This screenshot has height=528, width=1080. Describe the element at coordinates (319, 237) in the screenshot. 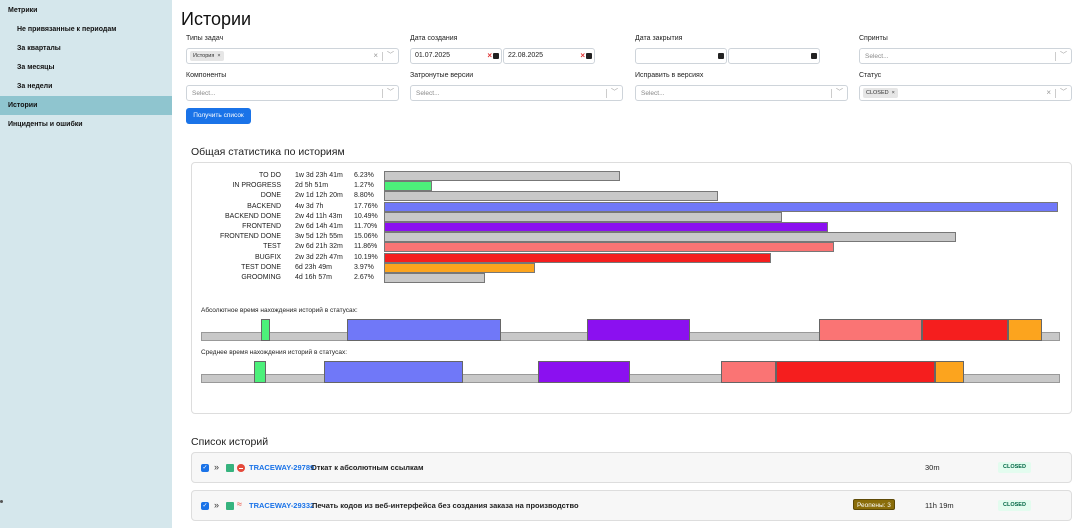

I see `status-duration: 3w 5d 12h 55m` at that location.